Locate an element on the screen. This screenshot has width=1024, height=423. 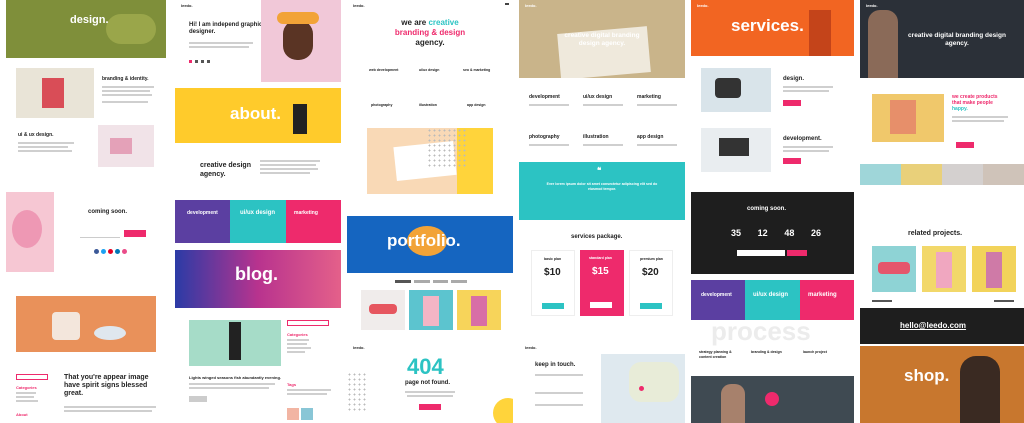
dribbble-icon is located at coordinates (124, 251).